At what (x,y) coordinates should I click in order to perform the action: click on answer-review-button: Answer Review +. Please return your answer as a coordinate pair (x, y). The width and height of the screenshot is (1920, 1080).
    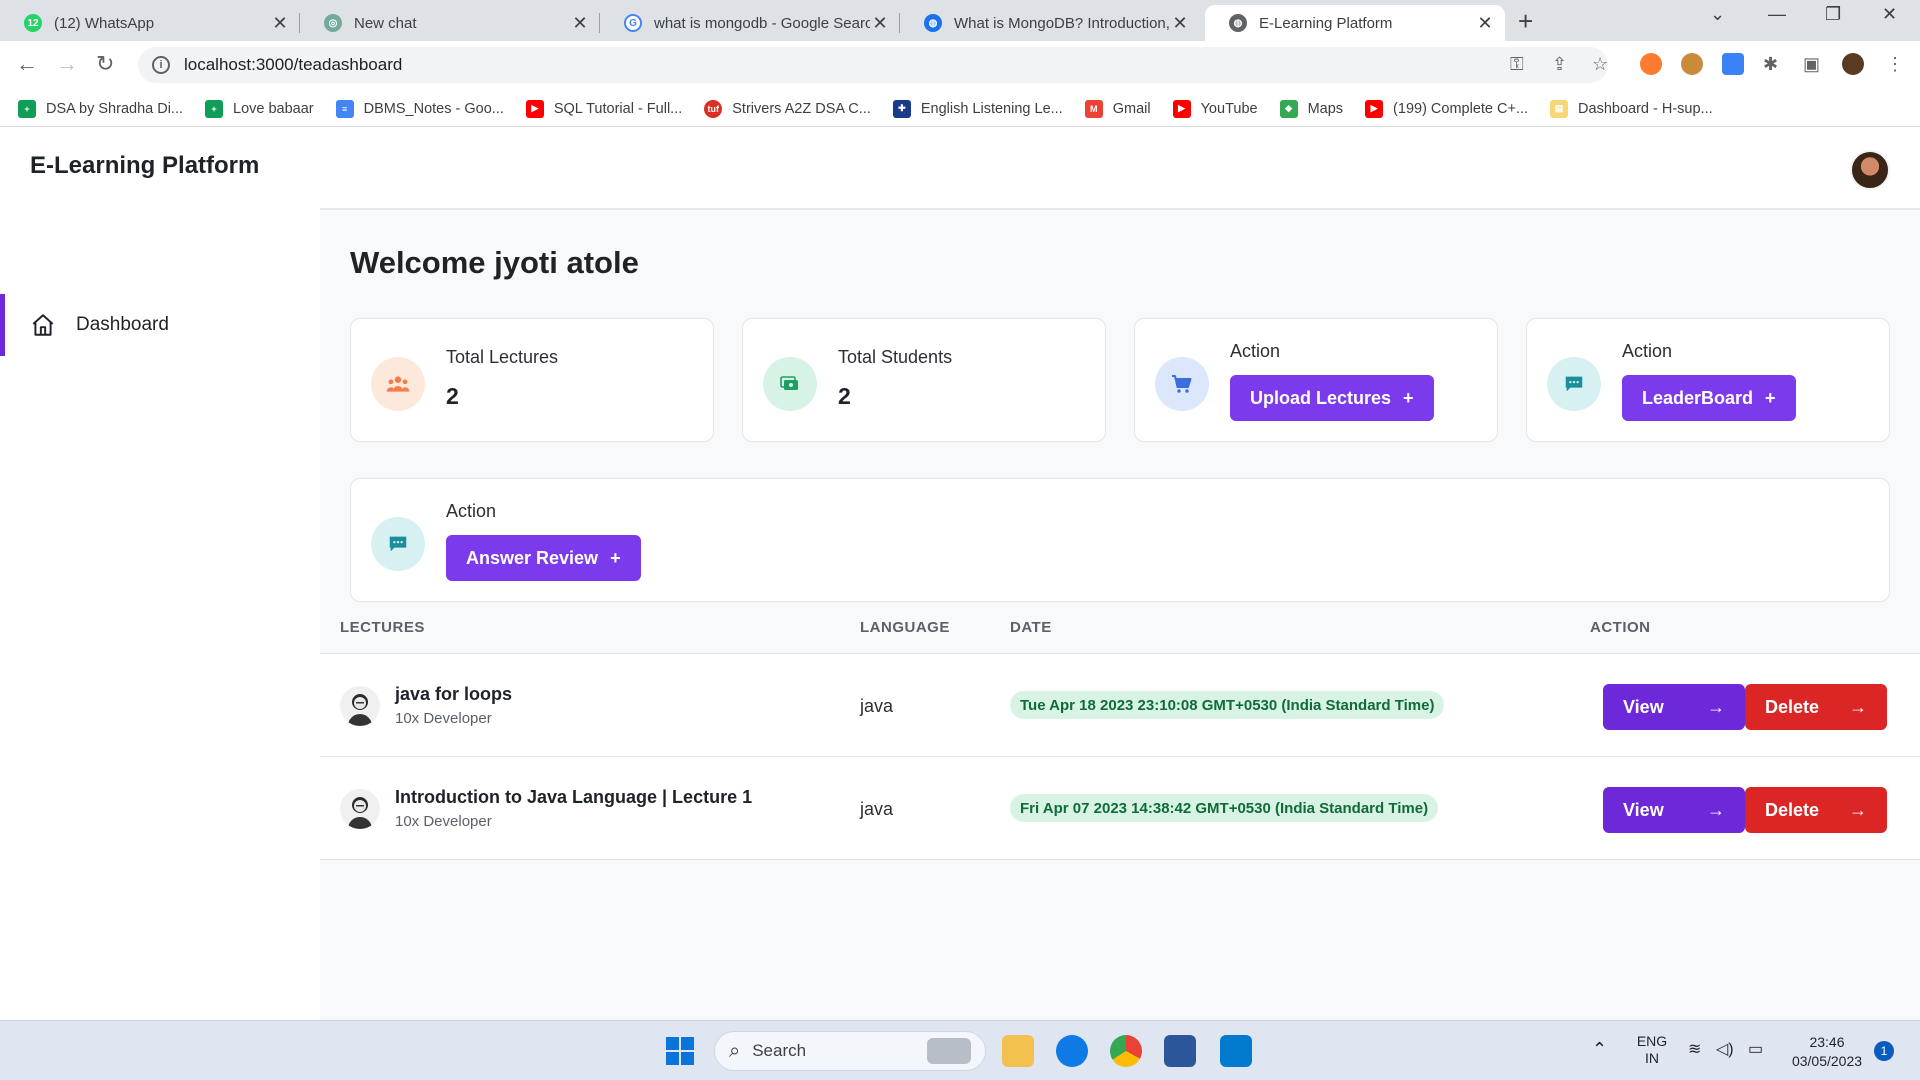
    Looking at the image, I should click on (543, 558).